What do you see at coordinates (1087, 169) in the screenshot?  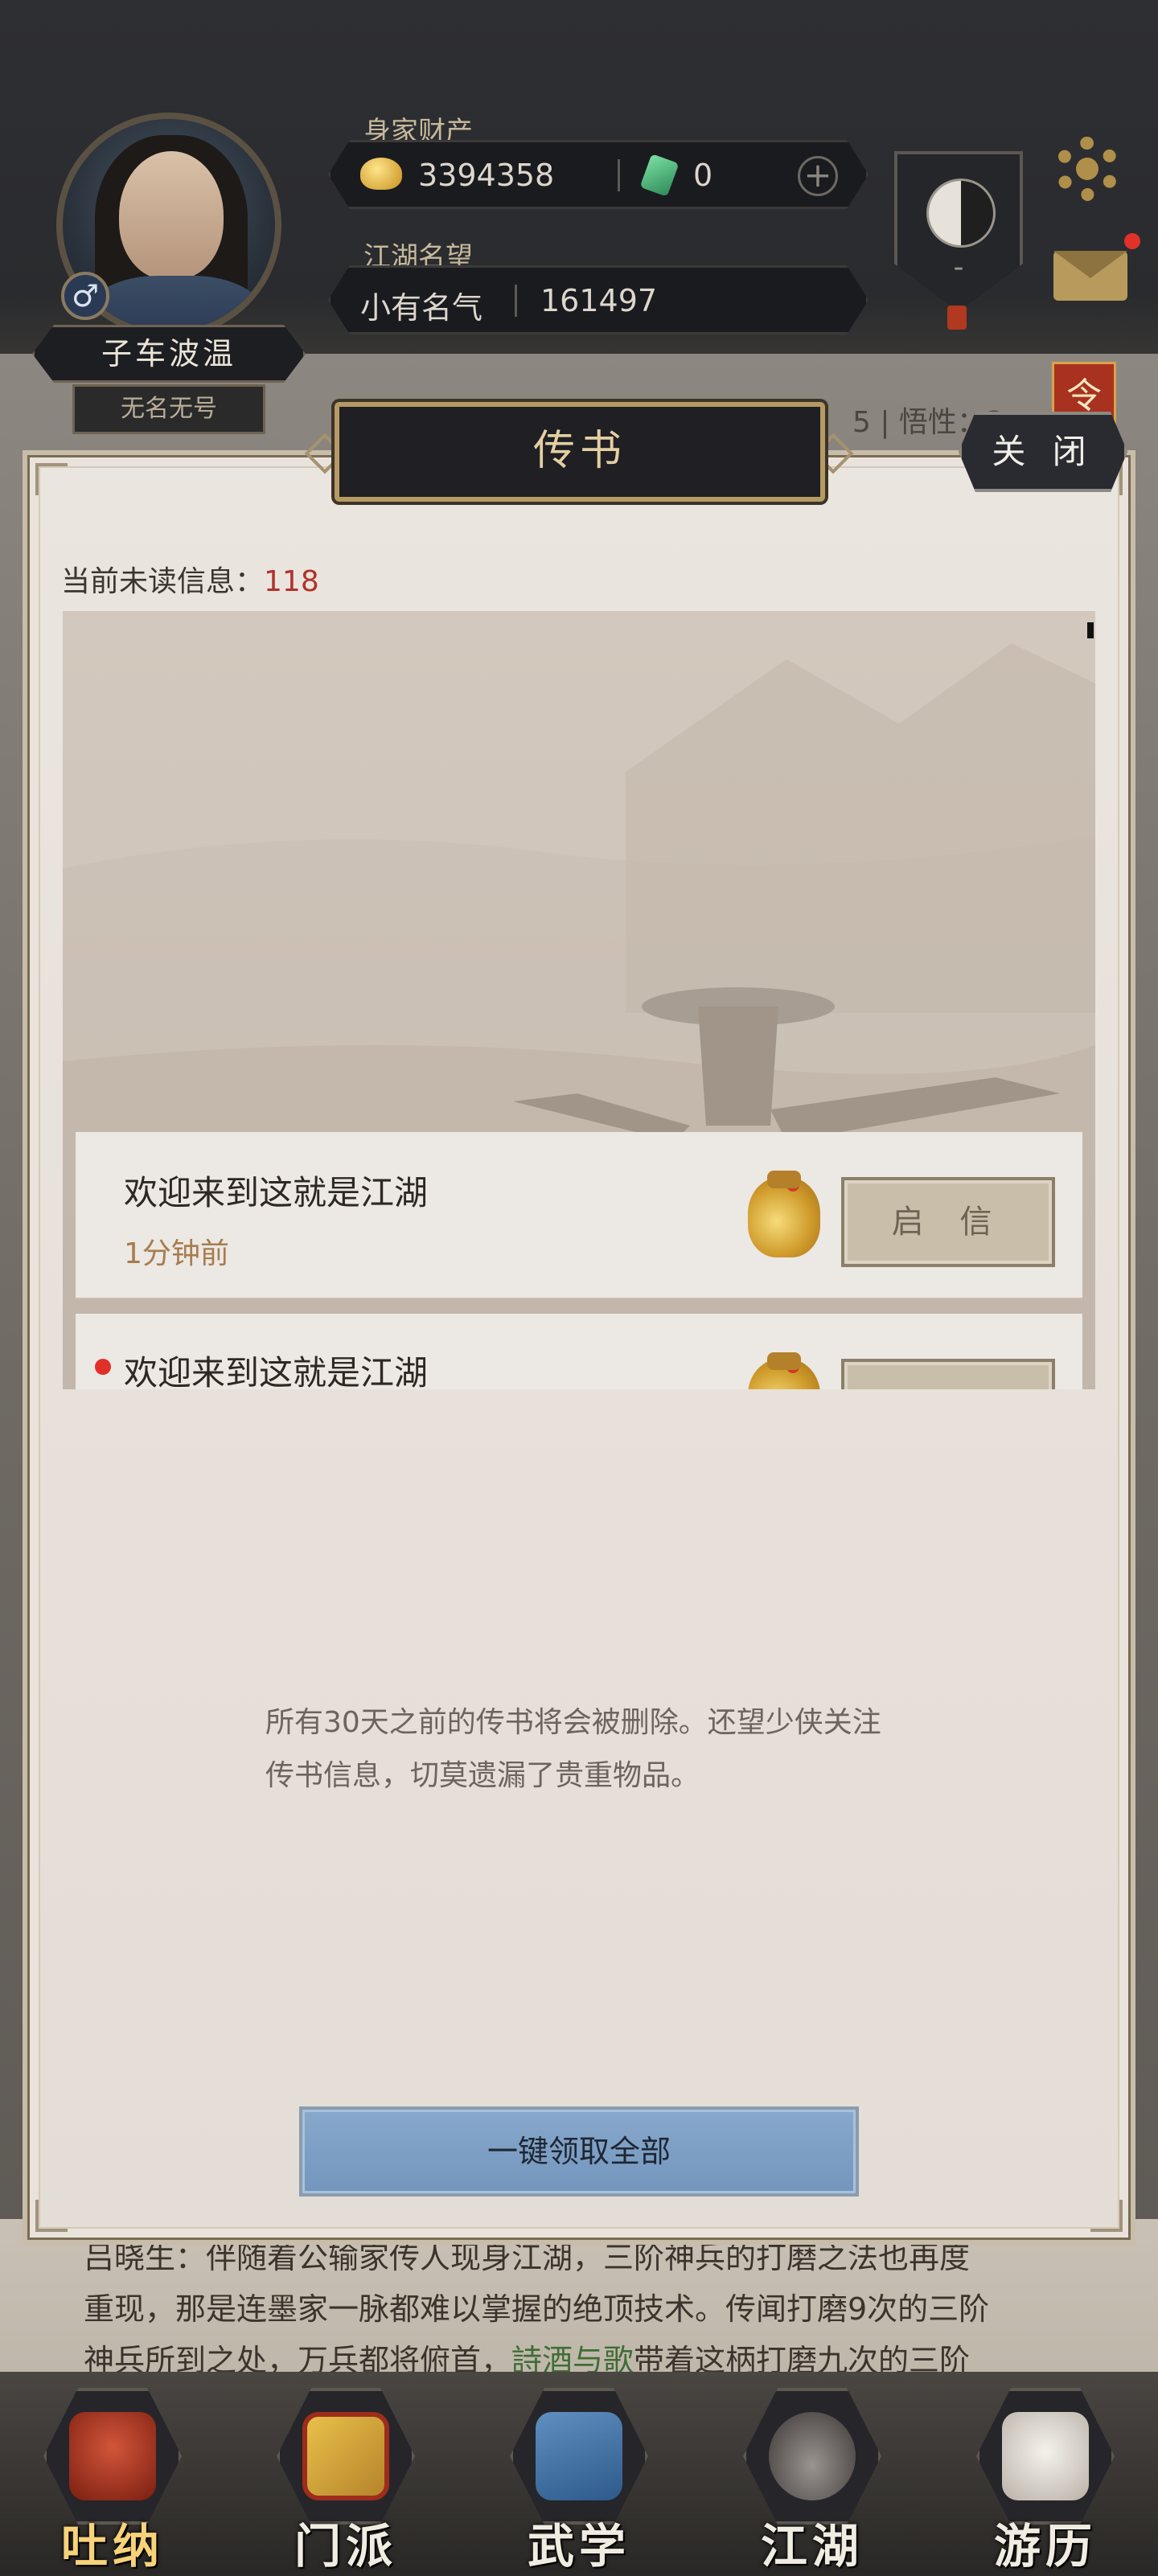 I see `gear-icon` at bounding box center [1087, 169].